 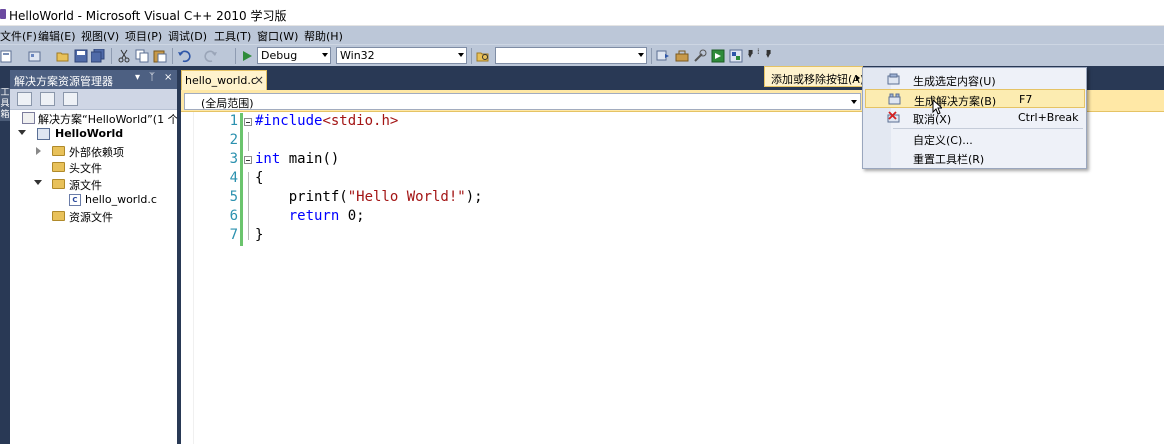 What do you see at coordinates (18, 36) in the screenshot?
I see `menu-file: 文件(F)` at bounding box center [18, 36].